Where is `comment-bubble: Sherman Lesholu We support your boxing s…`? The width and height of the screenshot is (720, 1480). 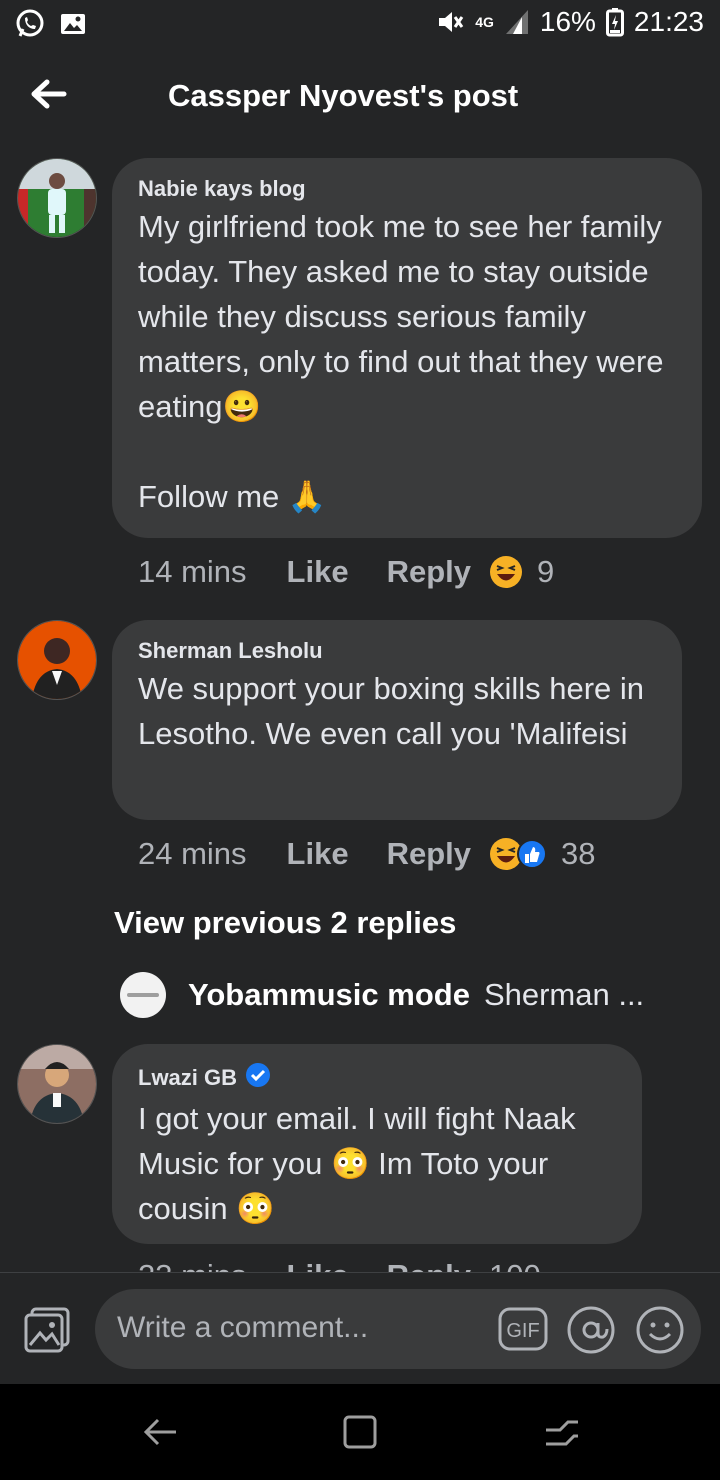
comment-bubble: Sherman Lesholu We support your boxing s… is located at coordinates (397, 720).